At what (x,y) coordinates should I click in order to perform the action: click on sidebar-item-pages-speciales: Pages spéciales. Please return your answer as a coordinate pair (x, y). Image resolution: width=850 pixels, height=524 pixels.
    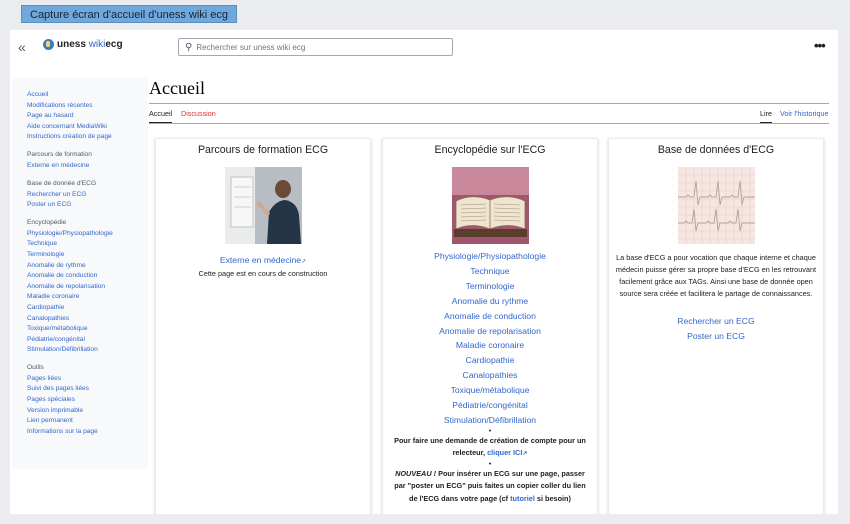
    Looking at the image, I should click on (87, 400).